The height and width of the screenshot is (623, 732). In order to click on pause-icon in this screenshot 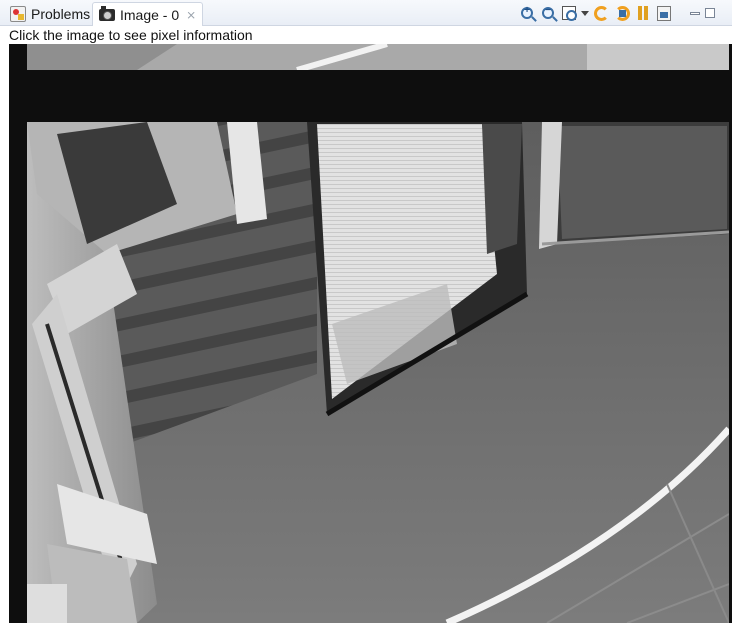, I will do `click(643, 13)`.